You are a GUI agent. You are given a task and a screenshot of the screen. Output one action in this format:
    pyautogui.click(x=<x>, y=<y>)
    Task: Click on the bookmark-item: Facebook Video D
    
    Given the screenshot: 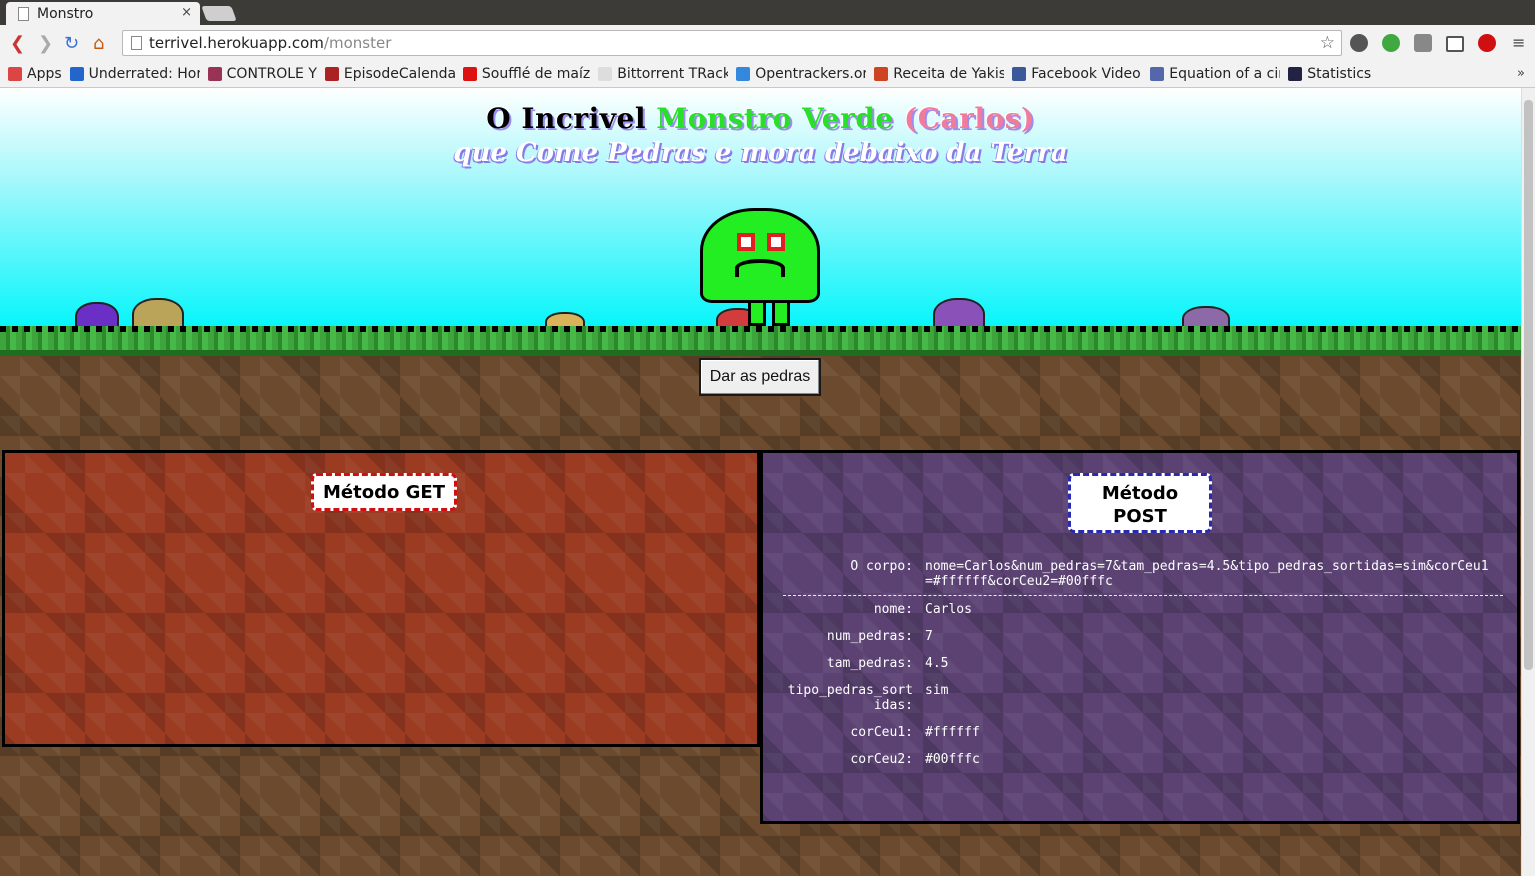 What is the action you would take?
    pyautogui.click(x=1077, y=74)
    